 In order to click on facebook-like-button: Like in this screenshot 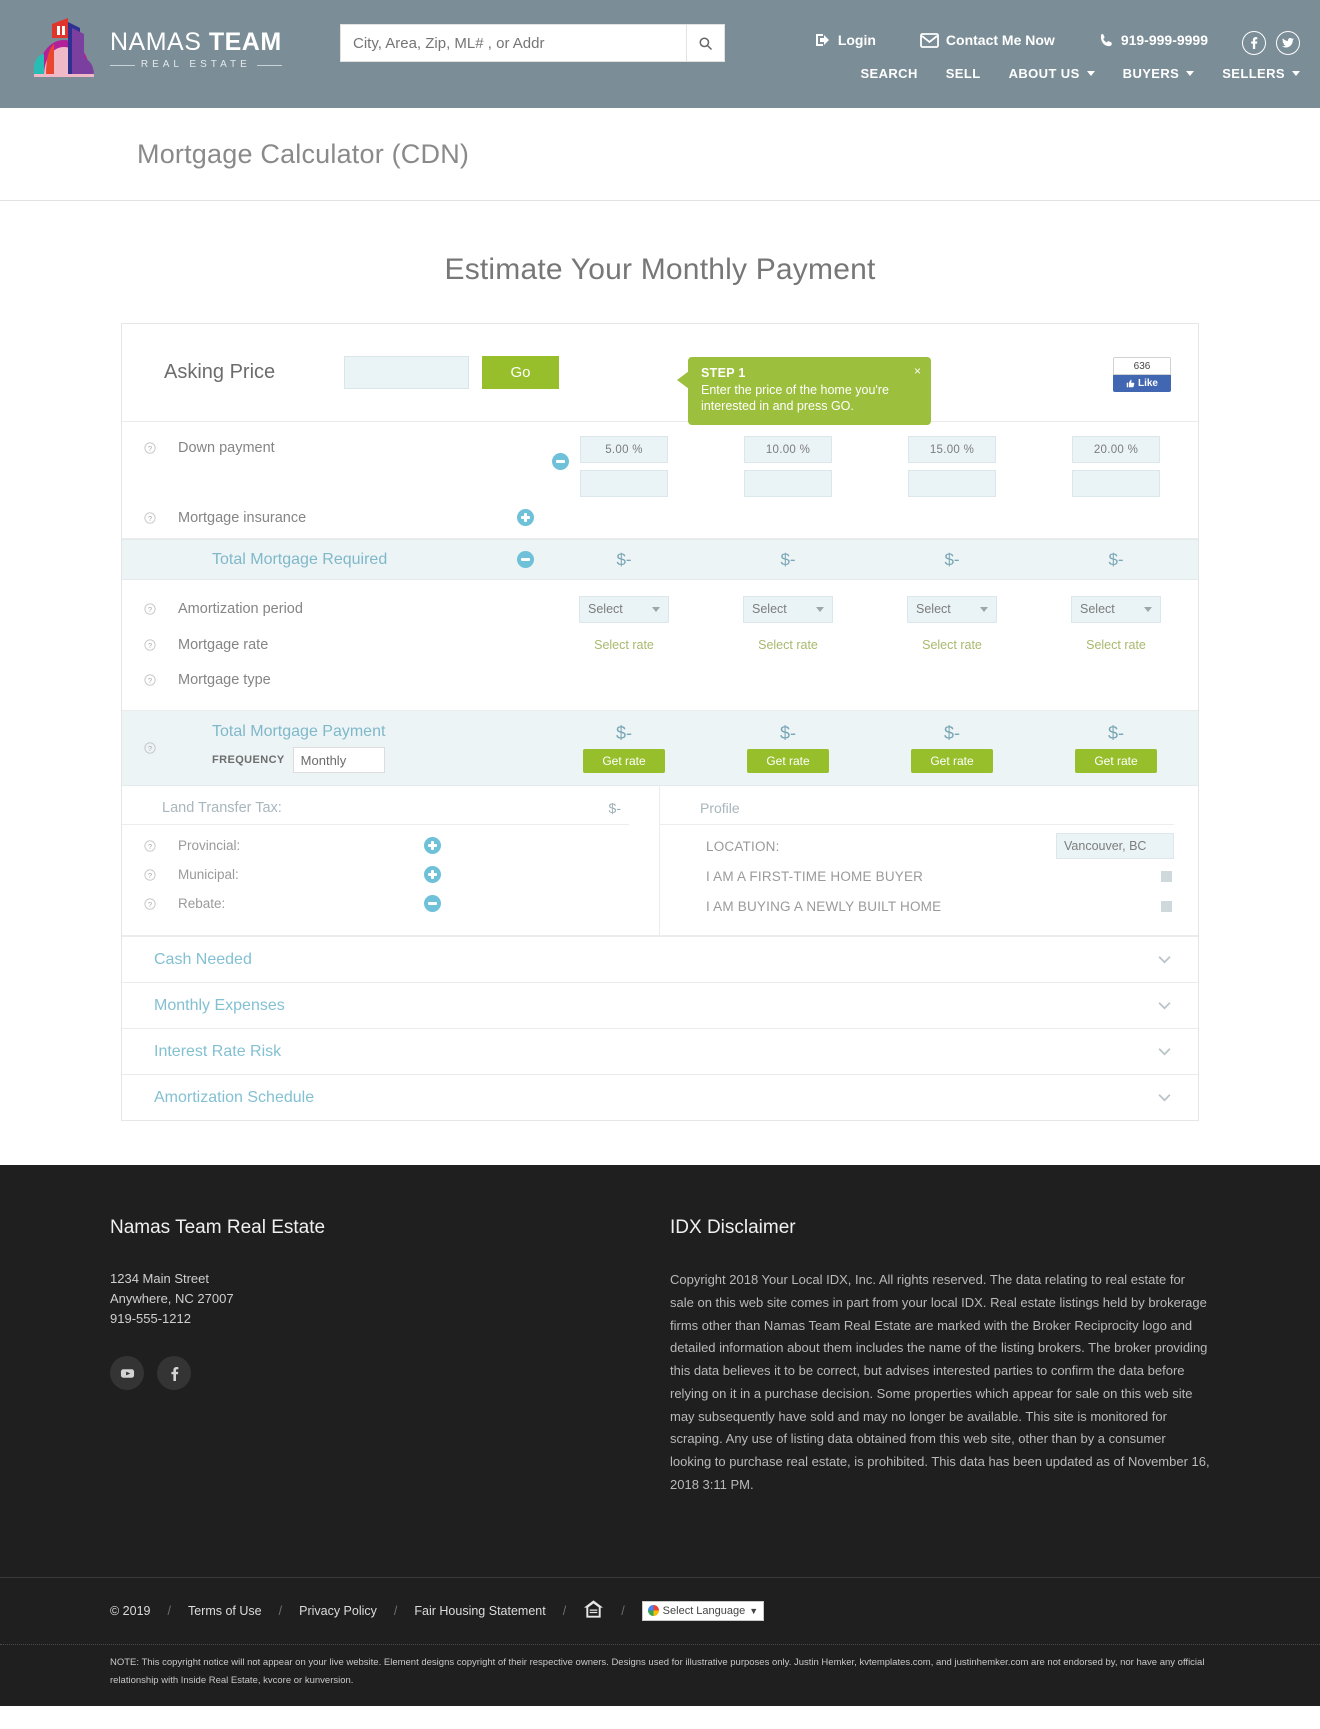, I will do `click(1142, 383)`.